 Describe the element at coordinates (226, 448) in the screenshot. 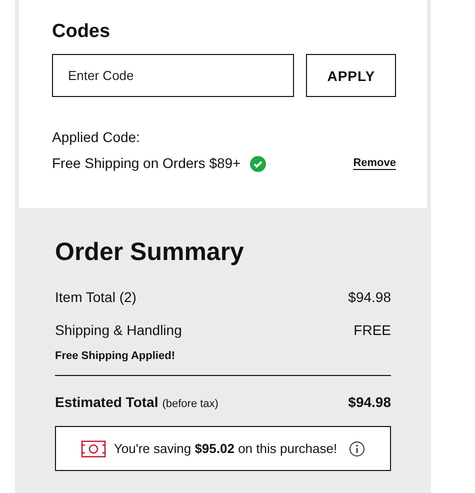

I see `savings-text: You're saving $95.02 on this purchase!` at that location.